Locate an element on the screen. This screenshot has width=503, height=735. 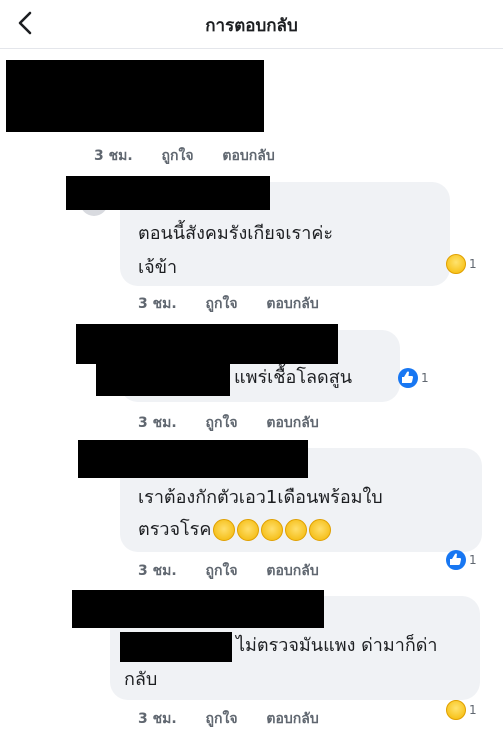
page-title: การตอบกลับ is located at coordinates (251, 26).